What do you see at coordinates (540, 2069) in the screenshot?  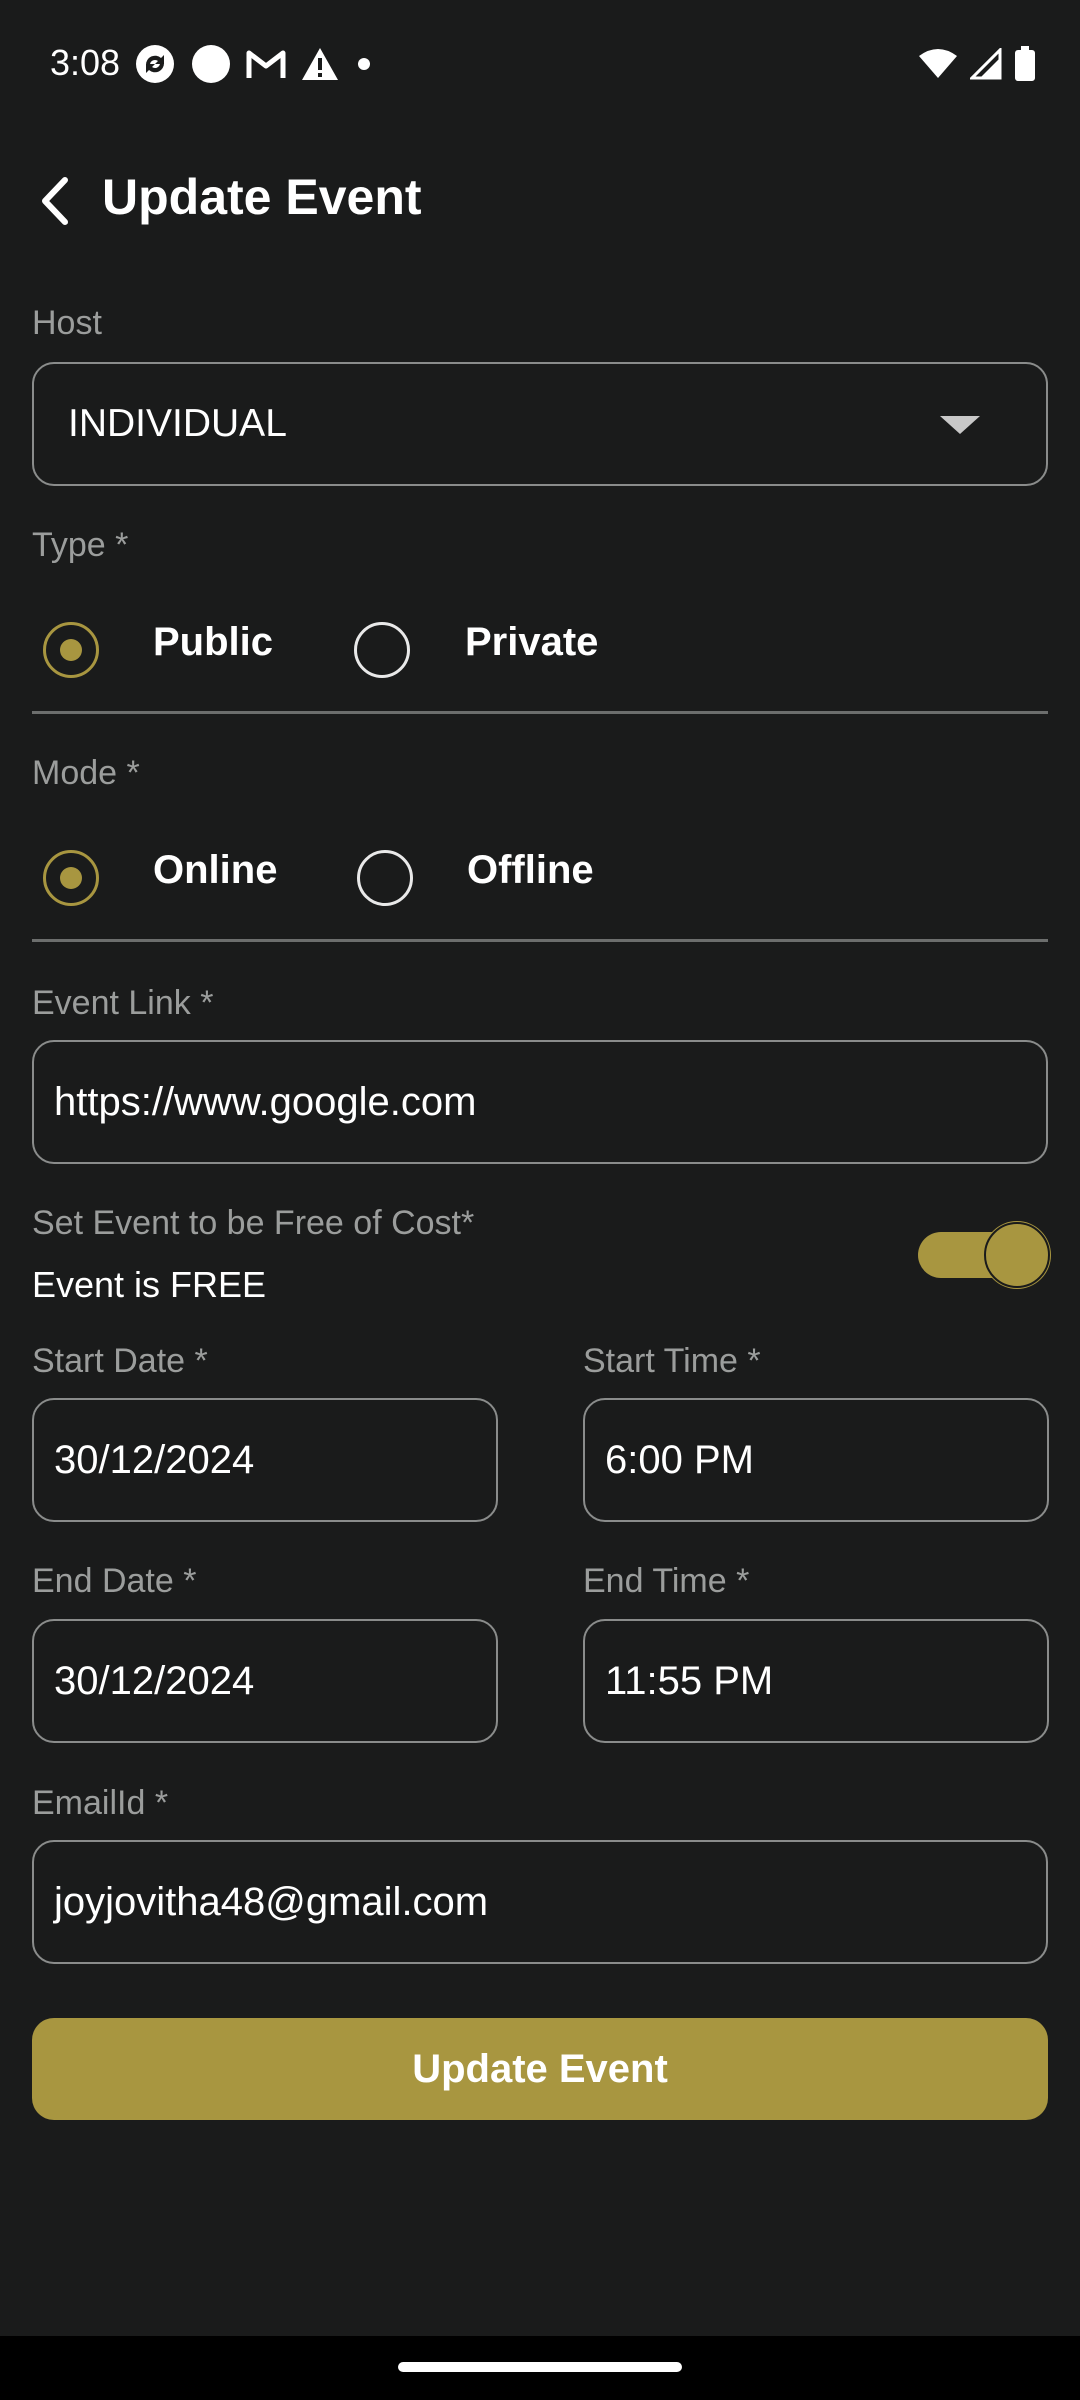 I see `update-event-button: Update Event` at bounding box center [540, 2069].